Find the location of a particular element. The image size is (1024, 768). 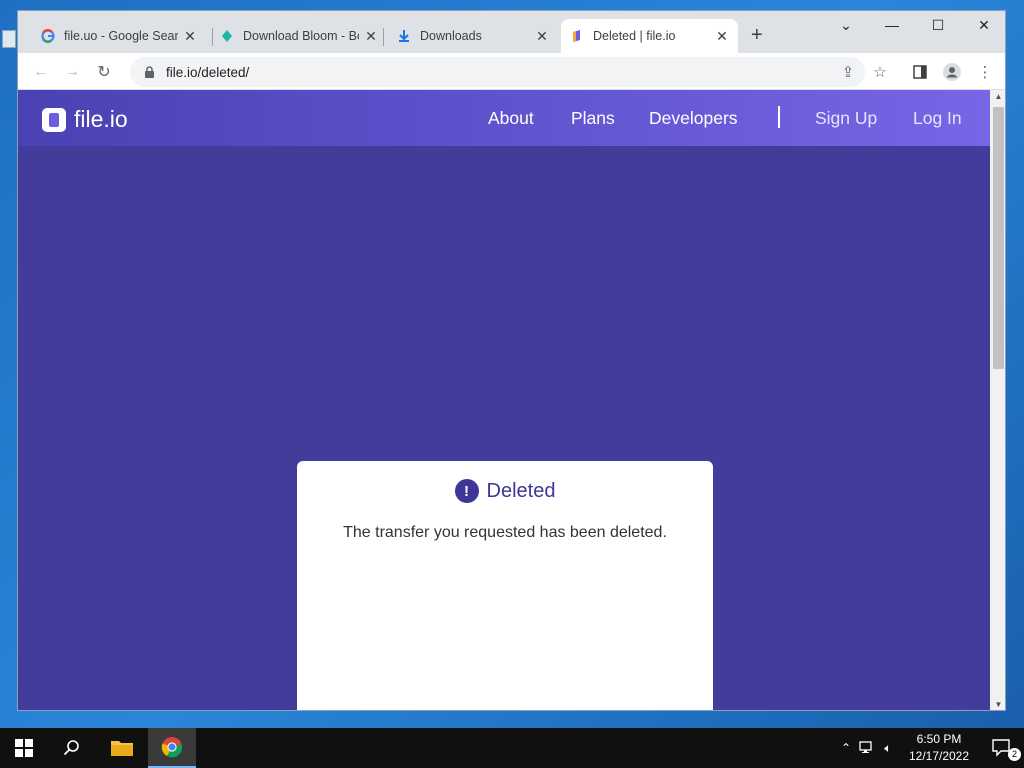

bookmark-star-icon: ☆ is located at coordinates (880, 72).